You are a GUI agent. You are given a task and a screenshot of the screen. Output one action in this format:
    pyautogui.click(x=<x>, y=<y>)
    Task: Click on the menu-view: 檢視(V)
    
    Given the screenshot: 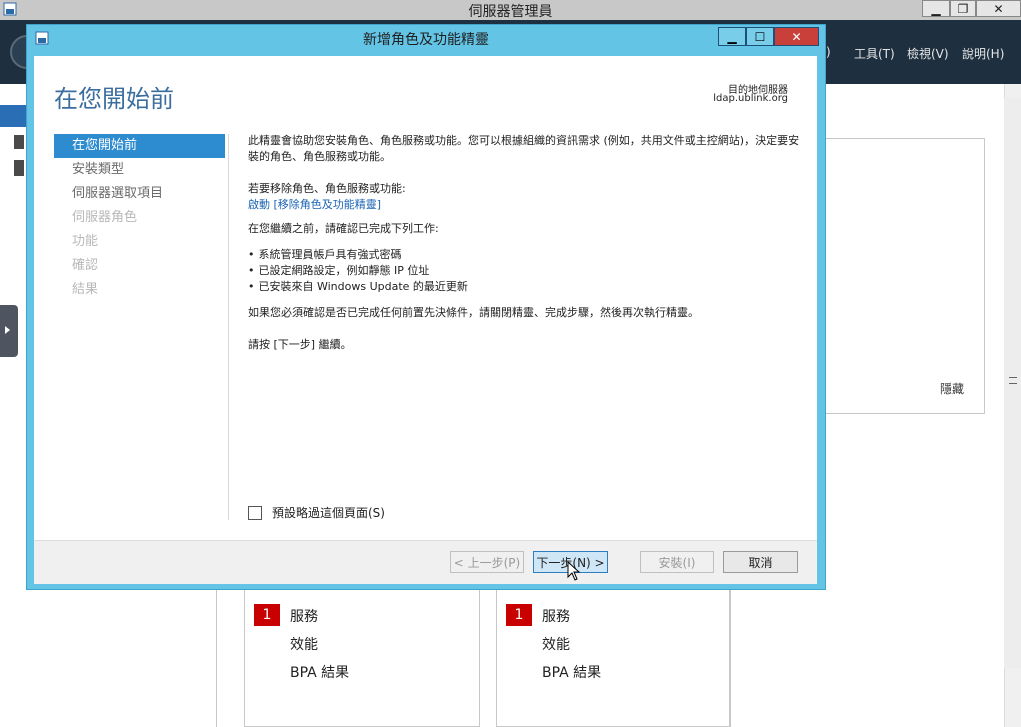 What is the action you would take?
    pyautogui.click(x=928, y=53)
    